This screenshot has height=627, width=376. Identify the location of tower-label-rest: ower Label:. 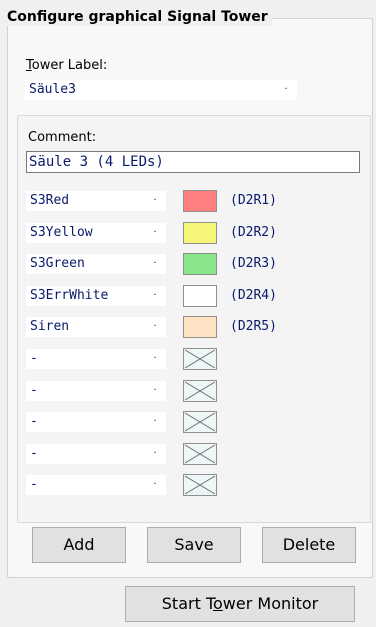
(69, 65).